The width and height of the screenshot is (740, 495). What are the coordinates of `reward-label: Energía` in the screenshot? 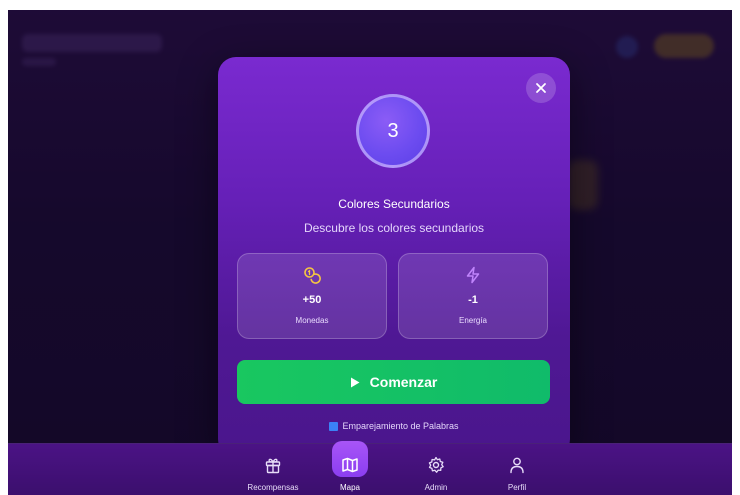 It's located at (473, 320).